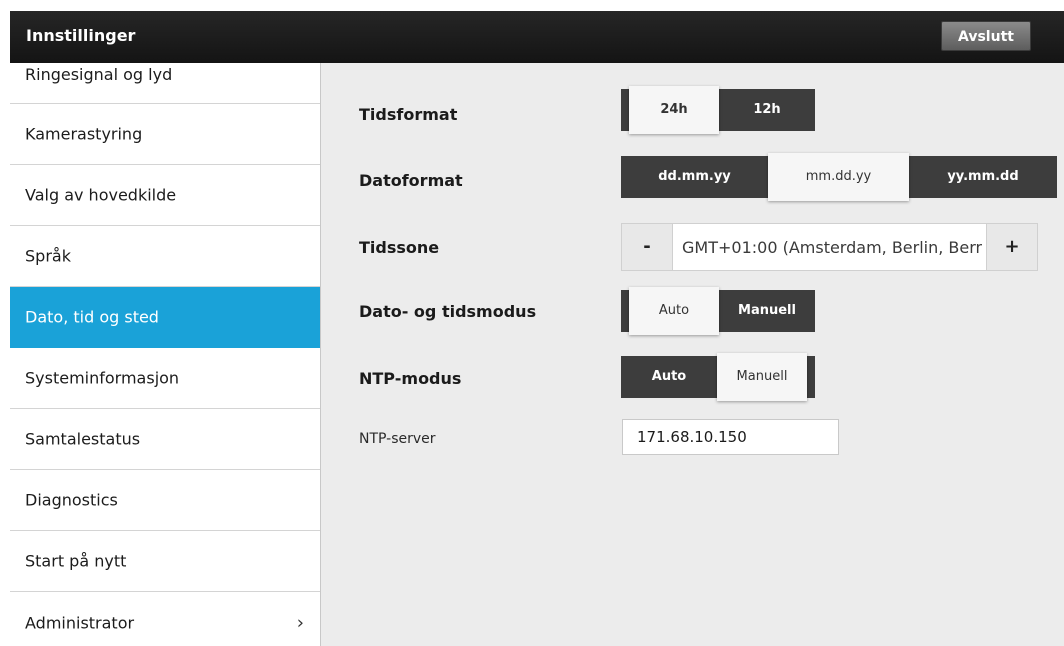 This screenshot has height=646, width=1064. I want to click on date-format-mmddyy-option: mm.dd.yy, so click(838, 177).